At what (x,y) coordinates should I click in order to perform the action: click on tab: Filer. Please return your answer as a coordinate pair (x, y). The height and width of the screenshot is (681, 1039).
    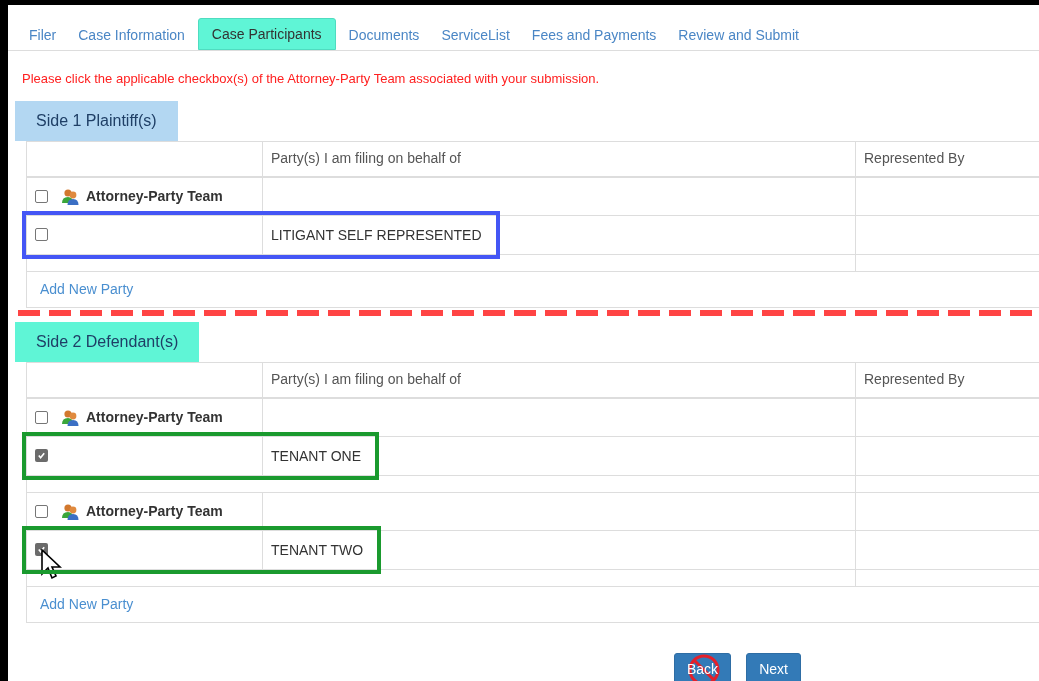
    Looking at the image, I should click on (43, 35).